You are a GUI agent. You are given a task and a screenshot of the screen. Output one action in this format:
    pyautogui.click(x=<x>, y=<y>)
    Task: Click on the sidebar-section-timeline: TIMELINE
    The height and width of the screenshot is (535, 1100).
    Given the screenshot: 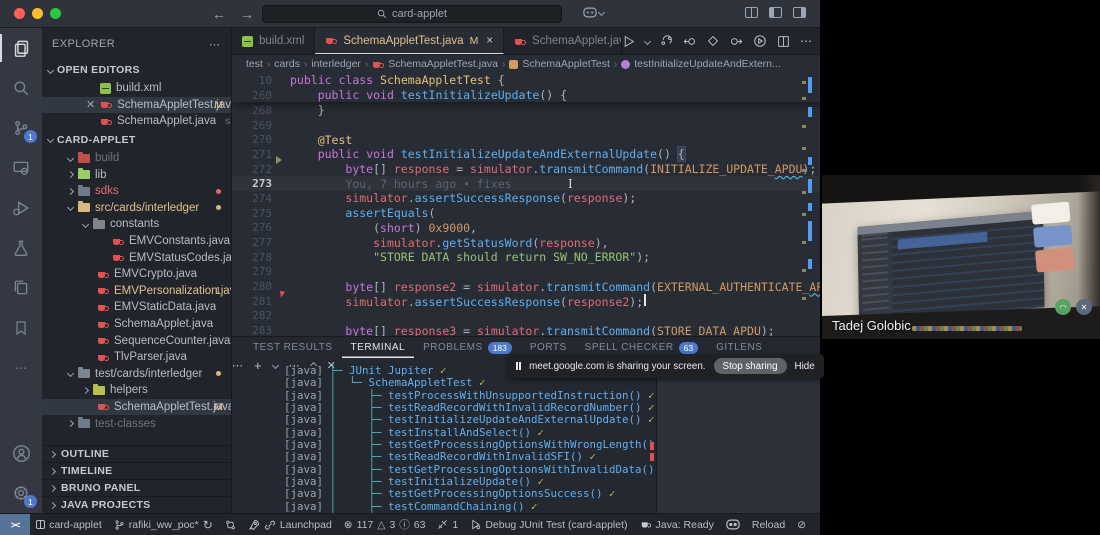 What is the action you would take?
    pyautogui.click(x=136, y=470)
    